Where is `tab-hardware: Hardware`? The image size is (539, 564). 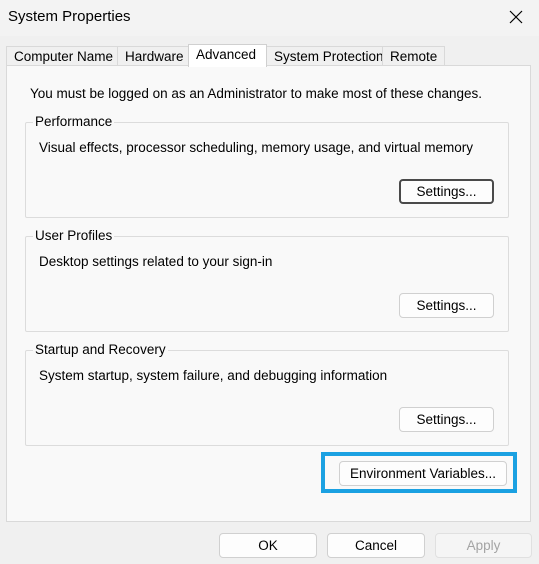 tab-hardware: Hardware is located at coordinates (153, 56).